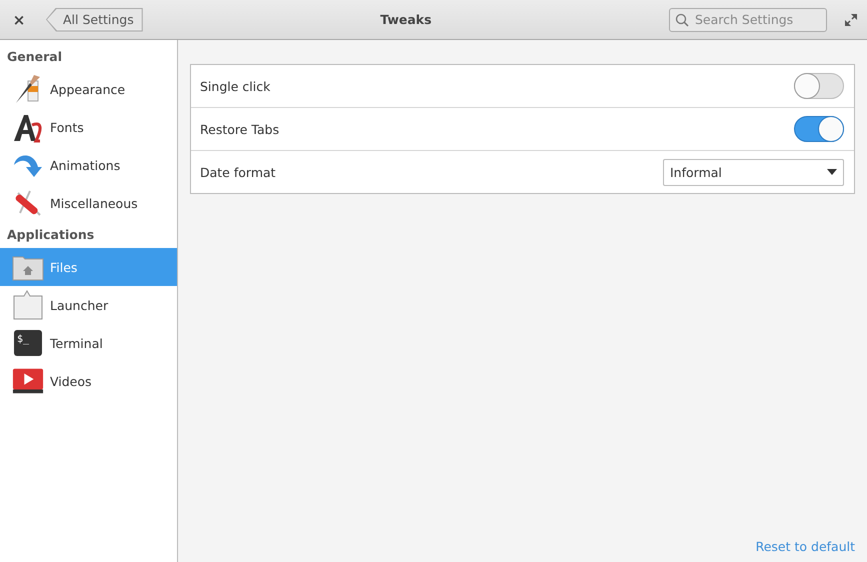  What do you see at coordinates (34, 57) in the screenshot?
I see `section-heading: General` at bounding box center [34, 57].